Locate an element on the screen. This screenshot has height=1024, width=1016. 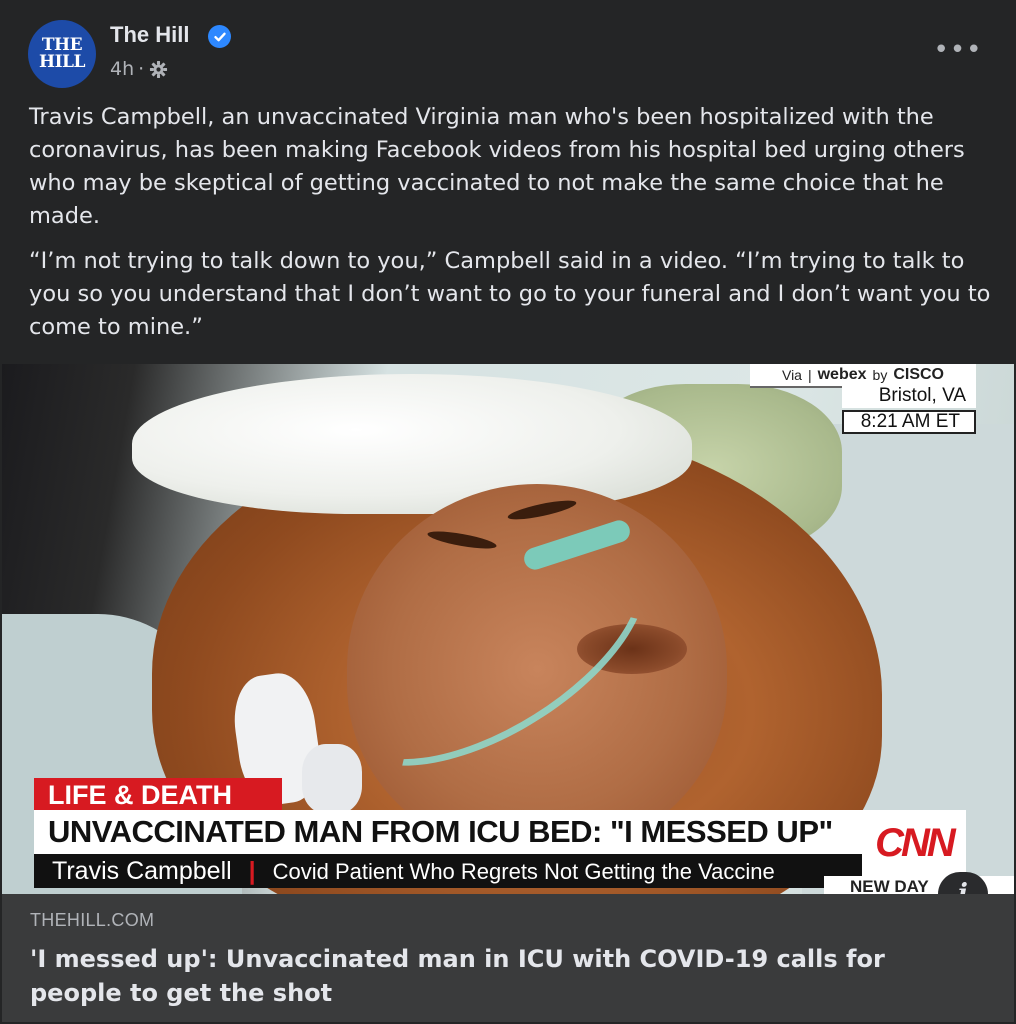
chyron-tag: LIFE & DEATH is located at coordinates (158, 795).